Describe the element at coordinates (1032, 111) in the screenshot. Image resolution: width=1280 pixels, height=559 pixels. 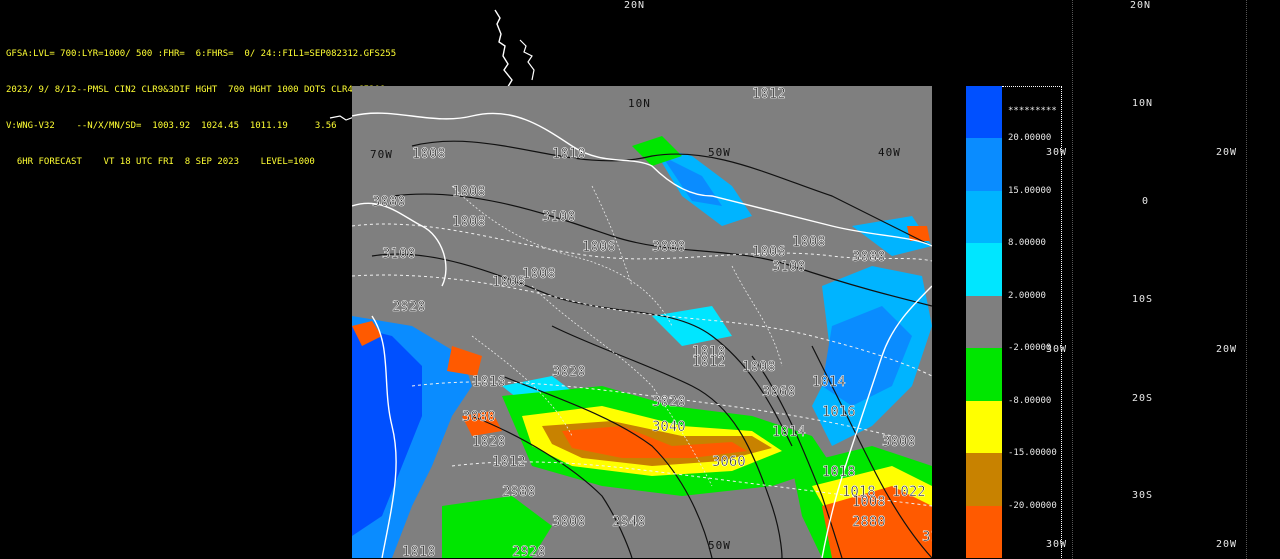
I see `colorbar-stars: *********` at that location.